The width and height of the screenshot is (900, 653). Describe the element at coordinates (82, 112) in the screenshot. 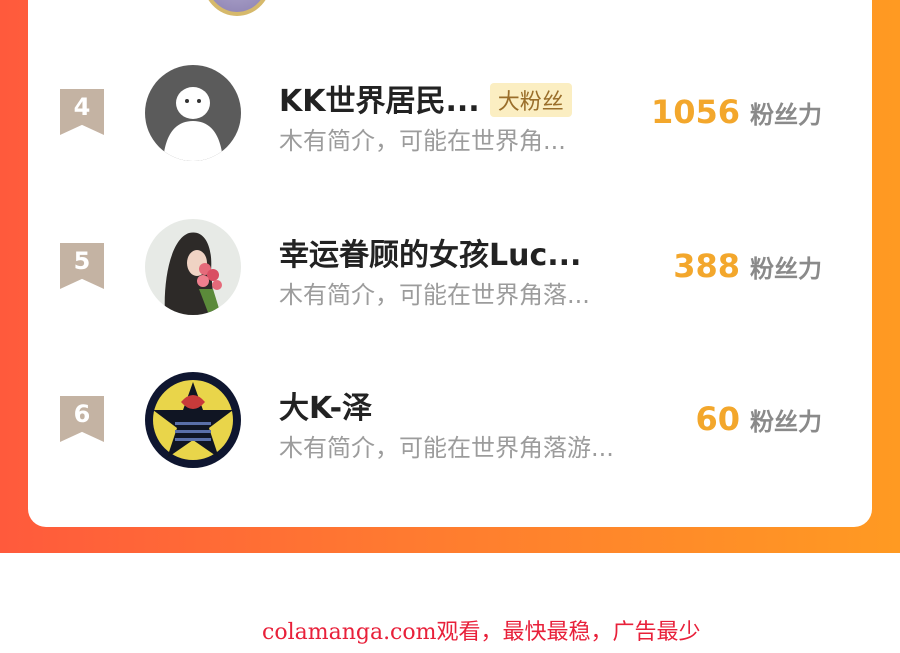

I see `rank-badge: 4` at that location.